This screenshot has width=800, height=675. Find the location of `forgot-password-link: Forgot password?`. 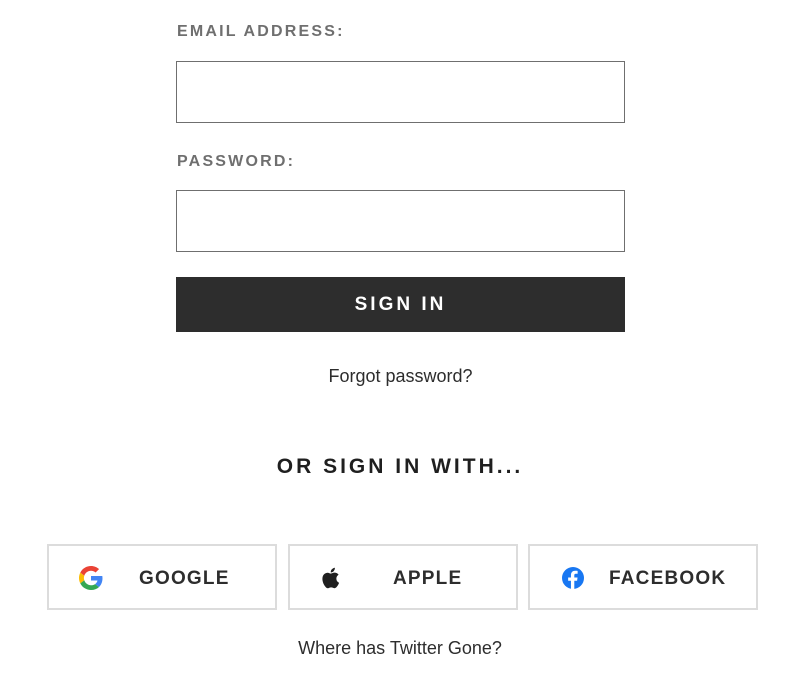

forgot-password-link: Forgot password? is located at coordinates (400, 376).